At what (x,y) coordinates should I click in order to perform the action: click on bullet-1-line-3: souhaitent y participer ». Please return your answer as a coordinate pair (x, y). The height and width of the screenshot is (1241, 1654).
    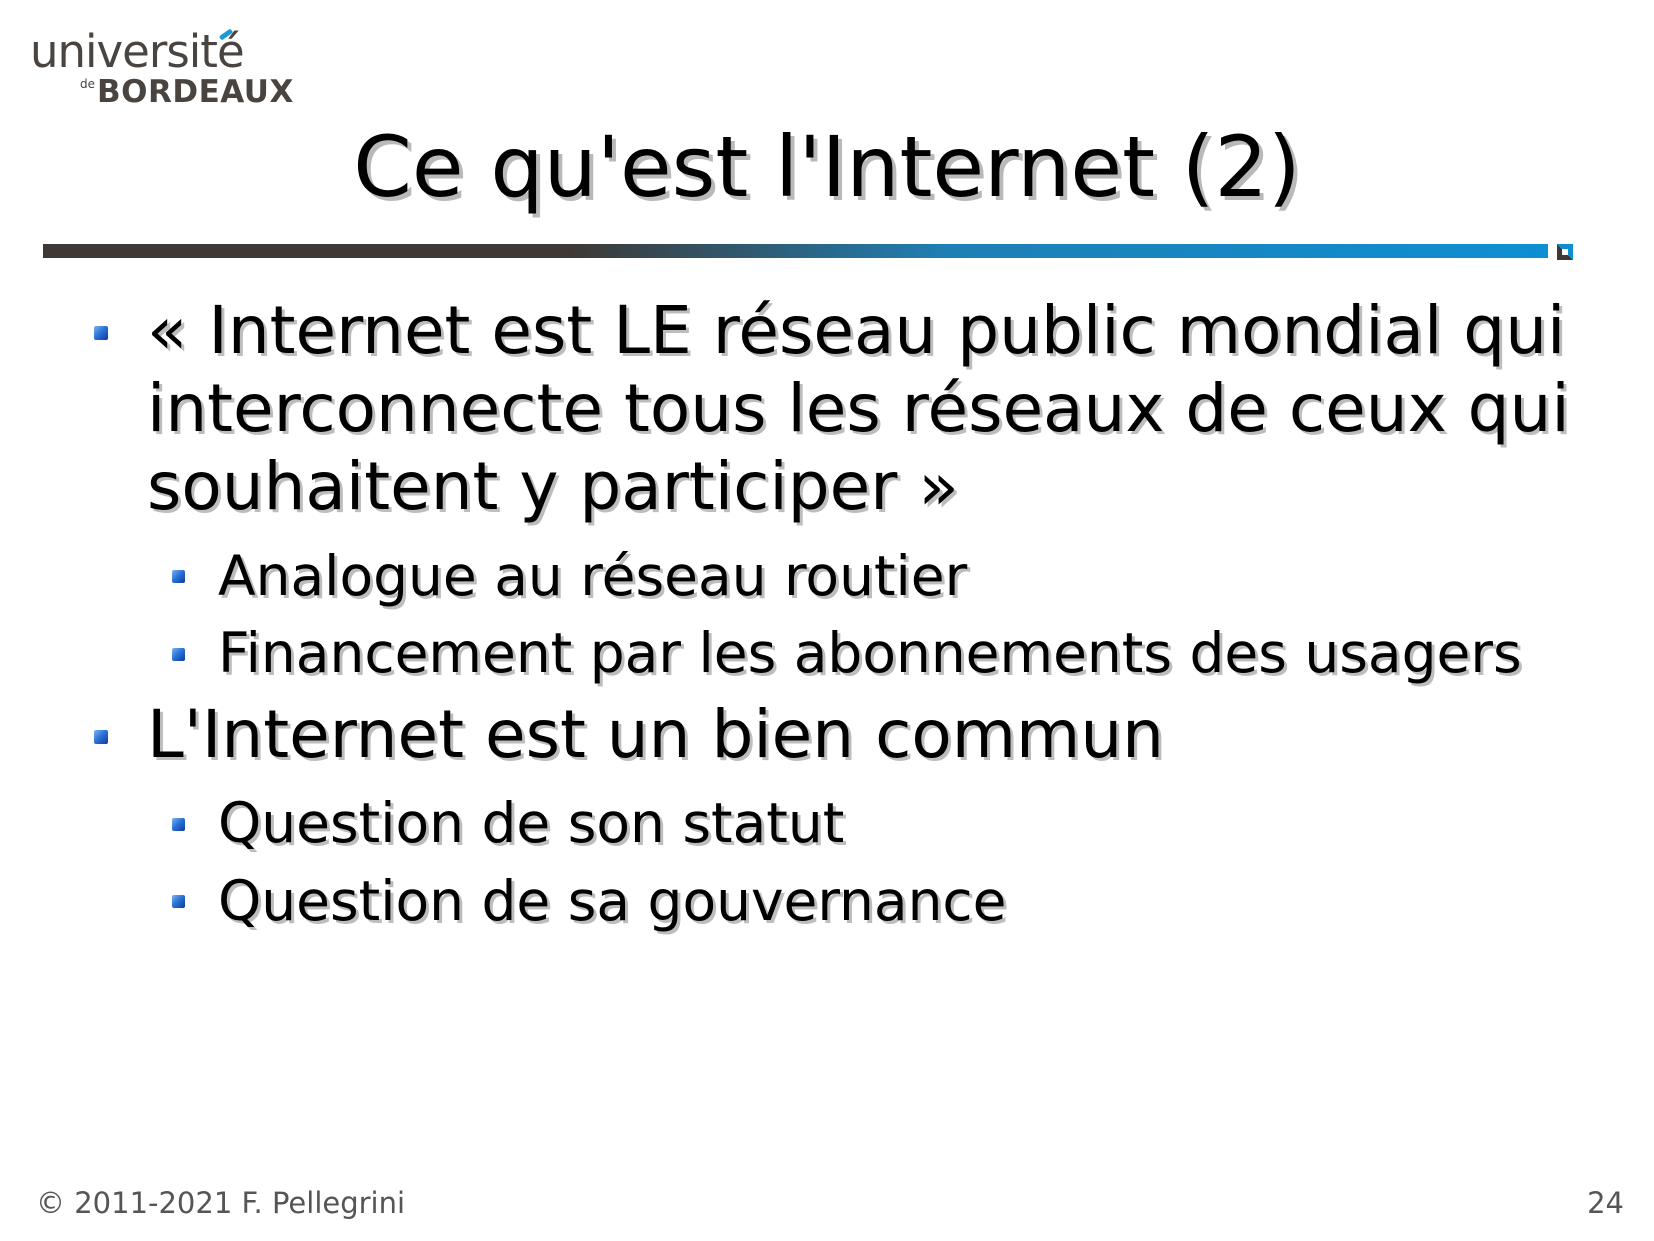
    Looking at the image, I should click on (553, 486).